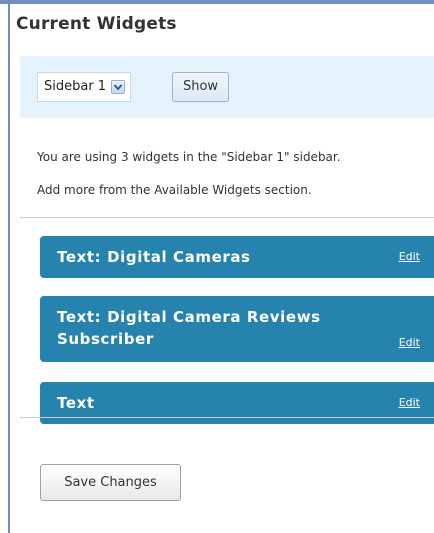 This screenshot has width=434, height=533. I want to click on widget-title: Text: Digital Camera Reviews Subscriber, so click(189, 328).